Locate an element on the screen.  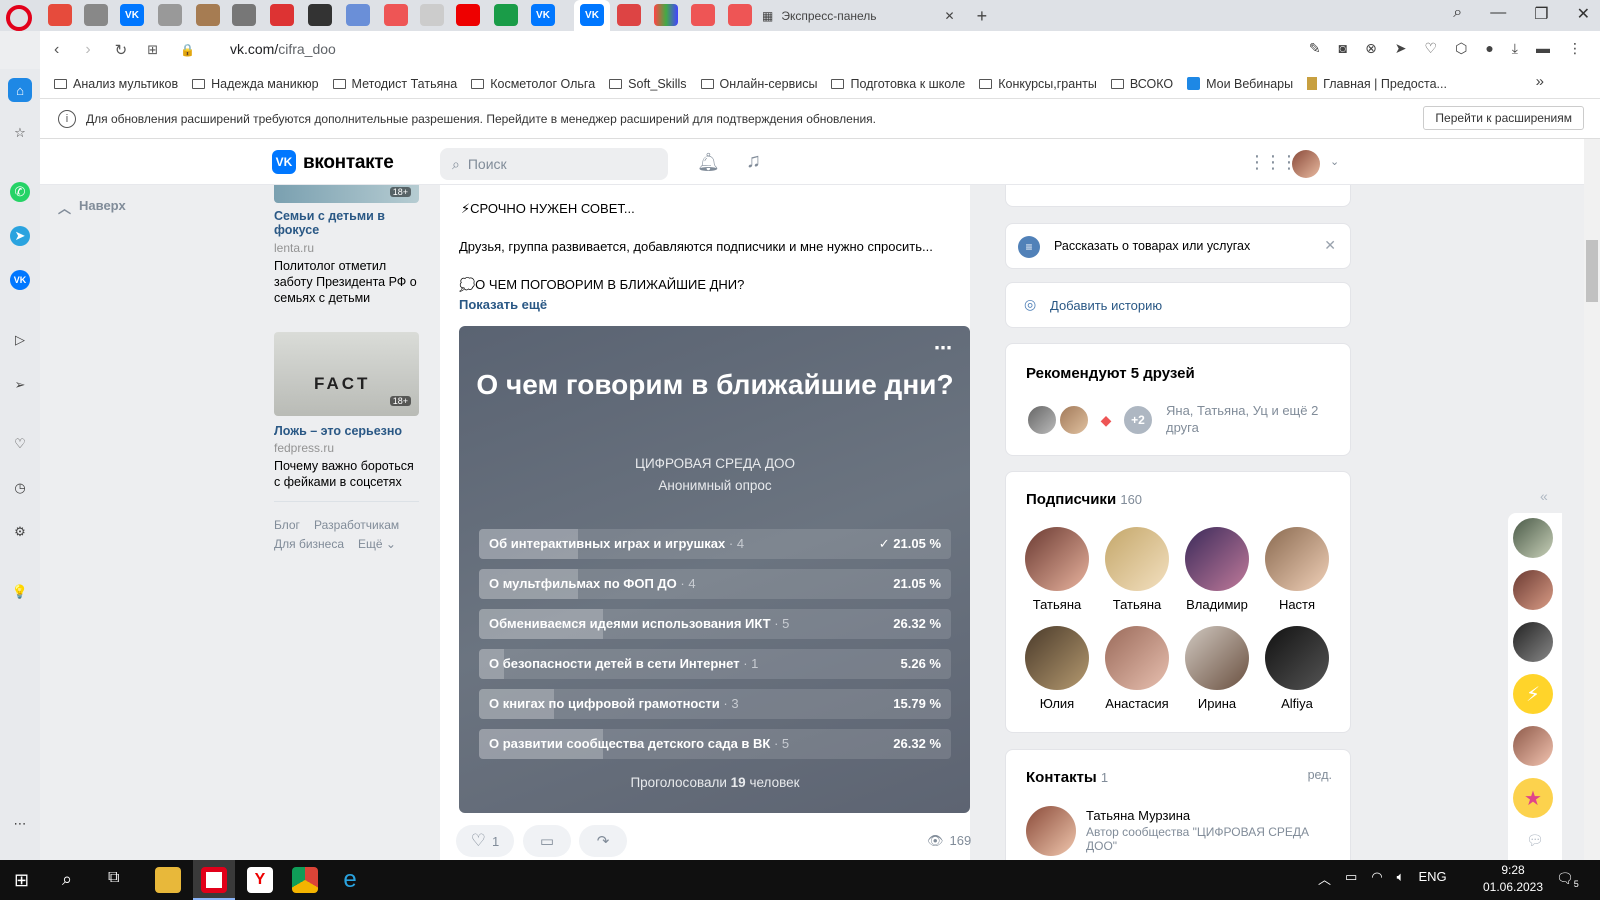
bookmark-item: Методист Татьяна is located at coordinates (394, 84).